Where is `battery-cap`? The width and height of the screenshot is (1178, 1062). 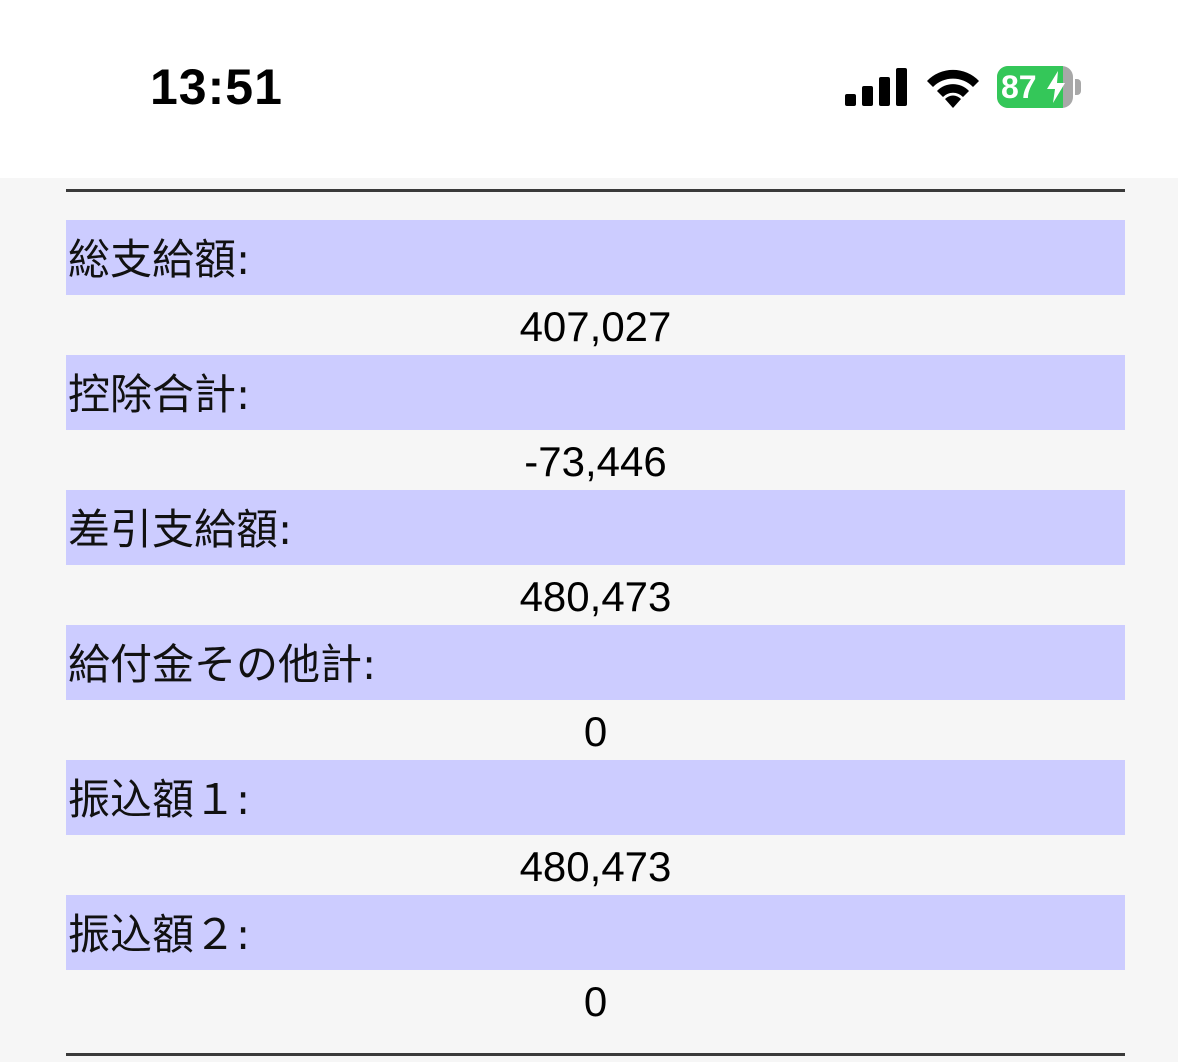 battery-cap is located at coordinates (1078, 87).